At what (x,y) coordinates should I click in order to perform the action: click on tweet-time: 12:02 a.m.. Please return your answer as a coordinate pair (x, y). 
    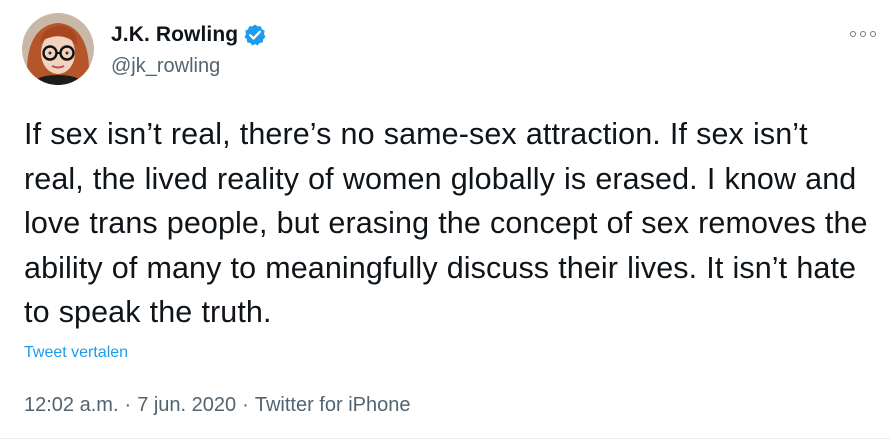
    Looking at the image, I should click on (71, 405).